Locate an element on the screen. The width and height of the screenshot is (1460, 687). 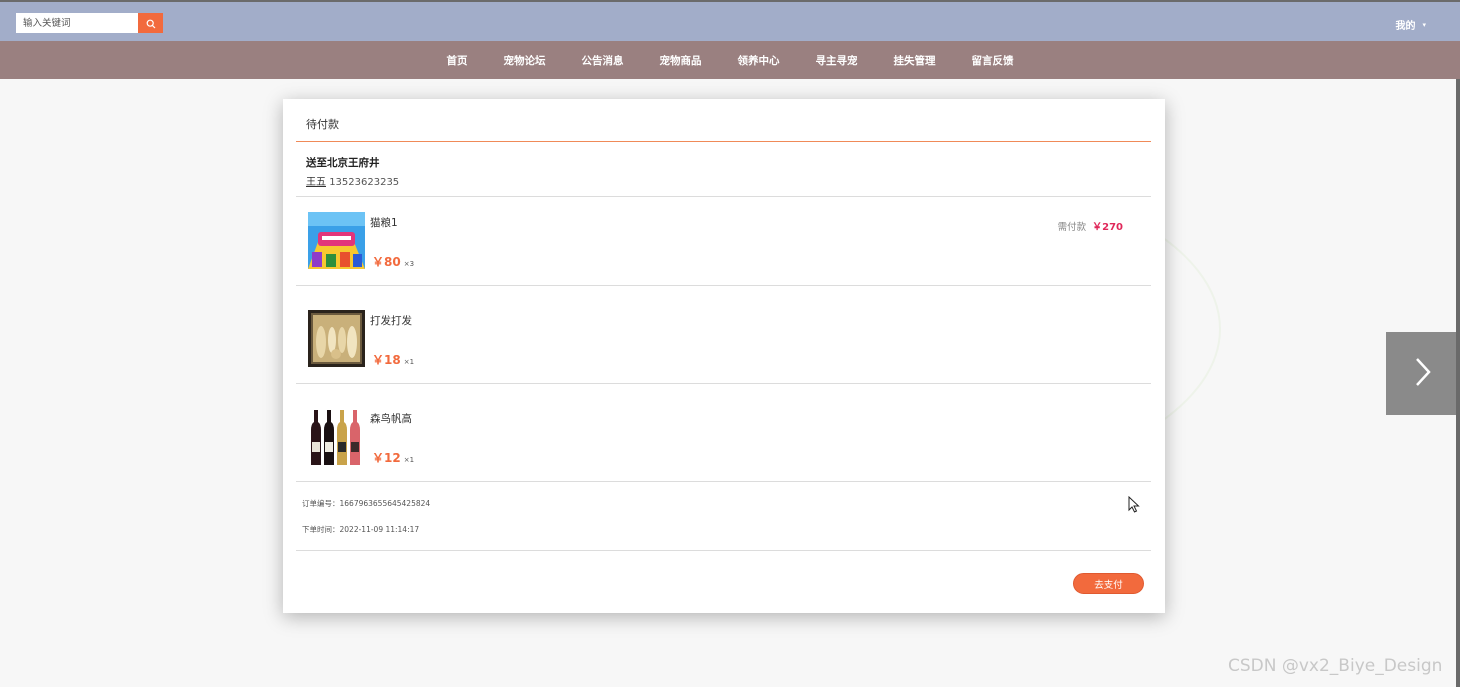
user-menu-label: 我的 is located at coordinates (1405, 26).